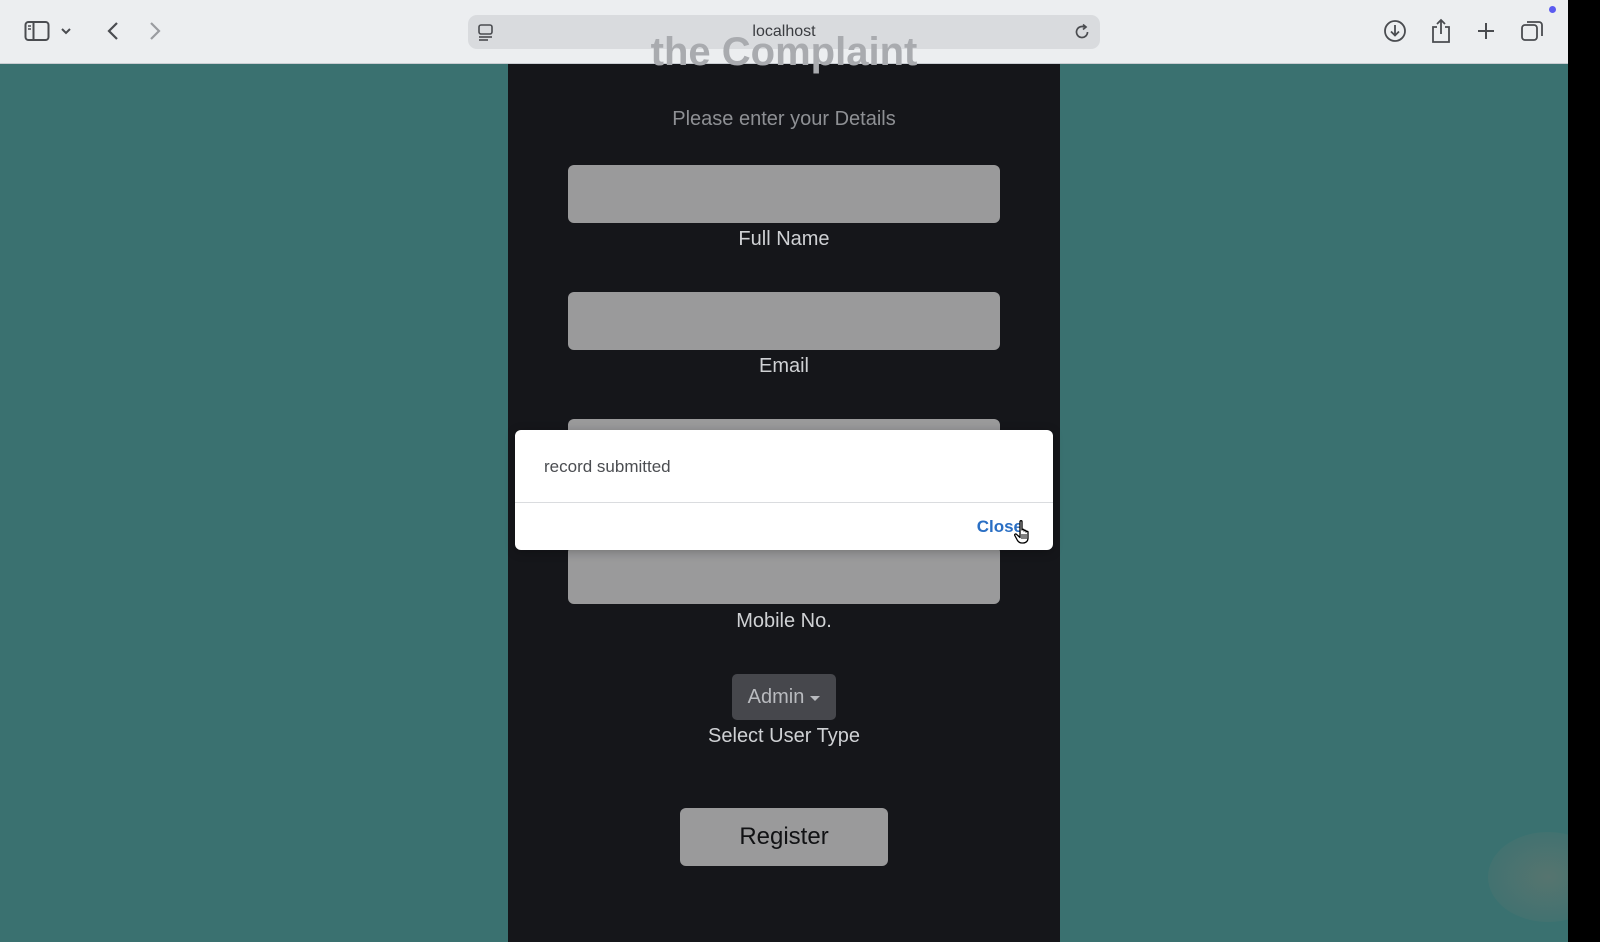 This screenshot has height=942, width=1600. Describe the element at coordinates (607, 466) in the screenshot. I see `dialog-message: record submitted` at that location.